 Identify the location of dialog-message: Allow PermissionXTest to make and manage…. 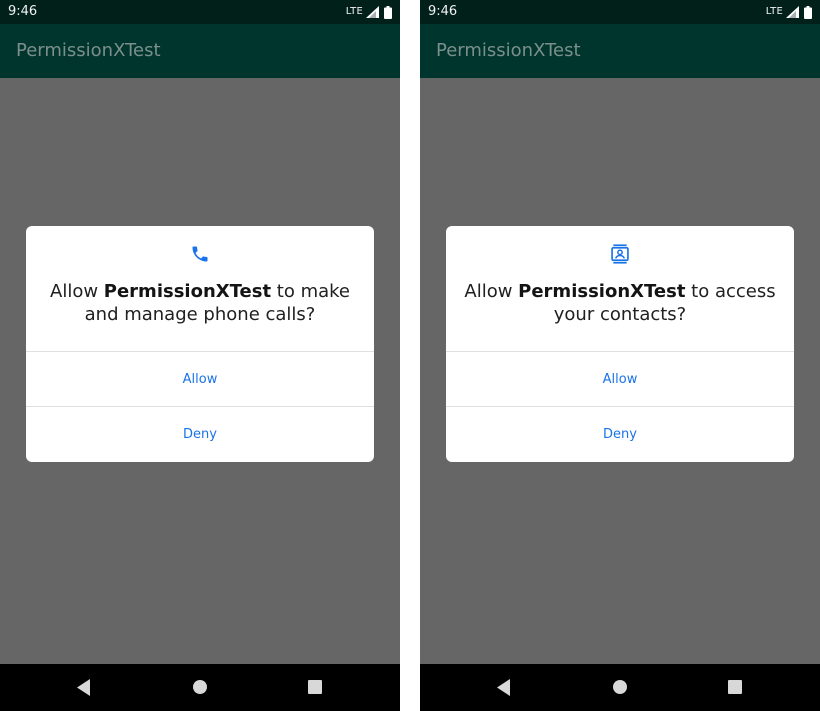
(200, 303).